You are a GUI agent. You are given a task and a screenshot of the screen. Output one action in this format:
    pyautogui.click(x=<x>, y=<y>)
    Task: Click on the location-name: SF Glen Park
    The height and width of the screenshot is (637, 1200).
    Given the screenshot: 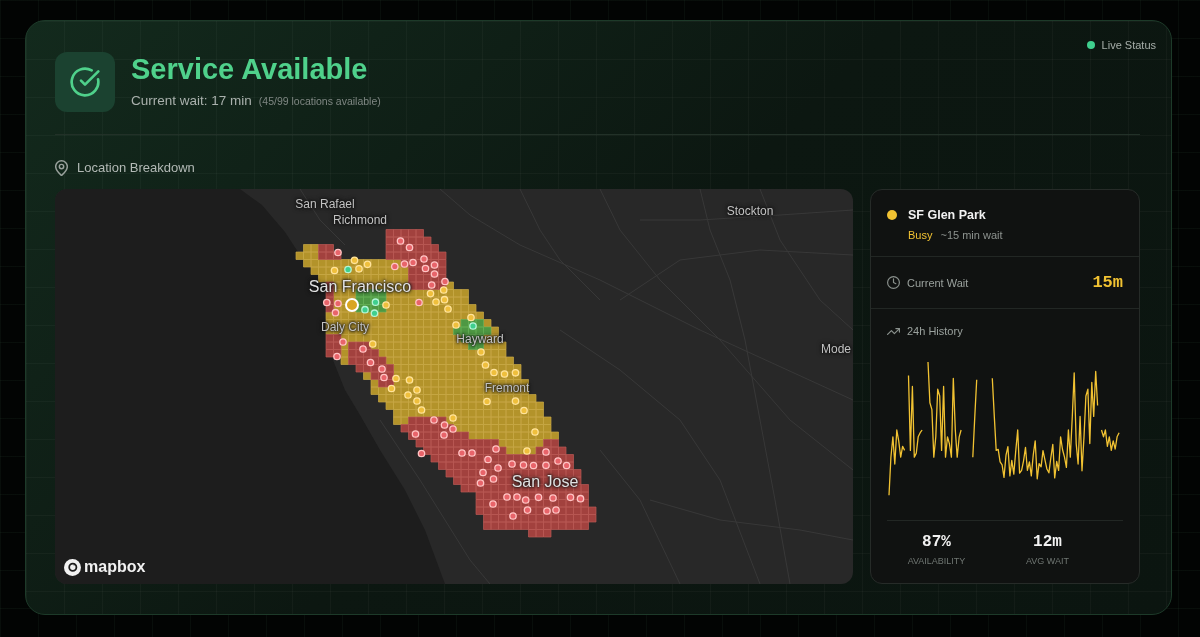 What is the action you would take?
    pyautogui.click(x=947, y=215)
    